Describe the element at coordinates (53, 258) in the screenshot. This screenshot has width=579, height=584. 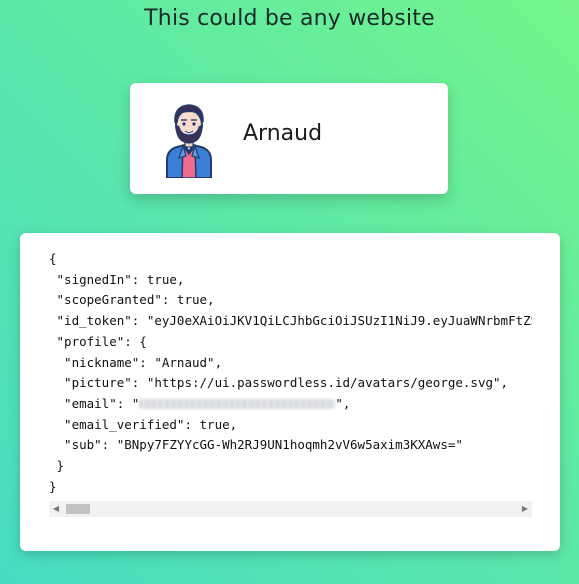
I see `json-line: {` at that location.